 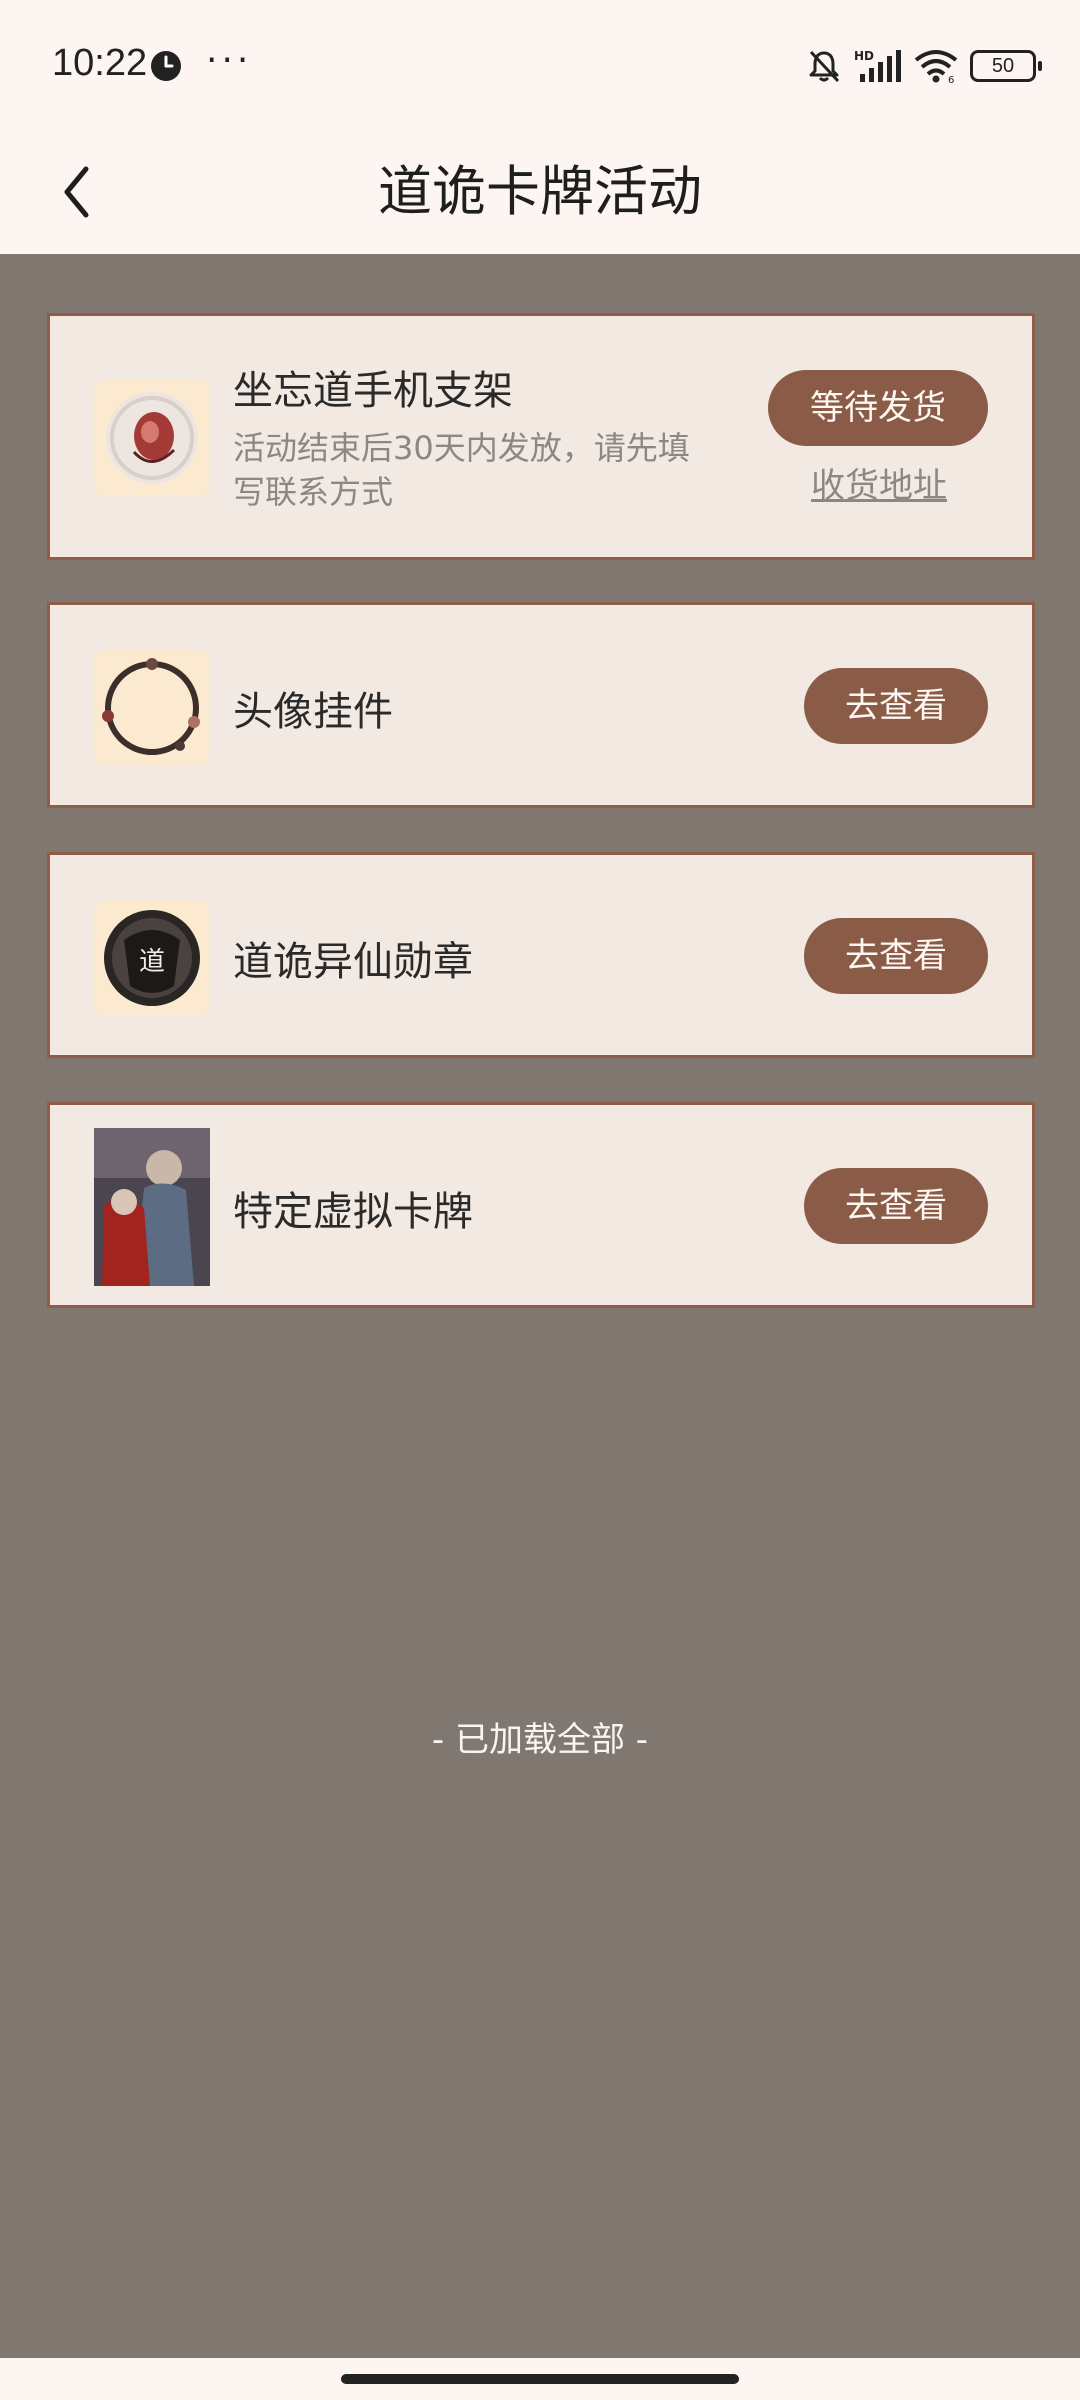 I want to click on home-indicator, so click(x=540, y=2379).